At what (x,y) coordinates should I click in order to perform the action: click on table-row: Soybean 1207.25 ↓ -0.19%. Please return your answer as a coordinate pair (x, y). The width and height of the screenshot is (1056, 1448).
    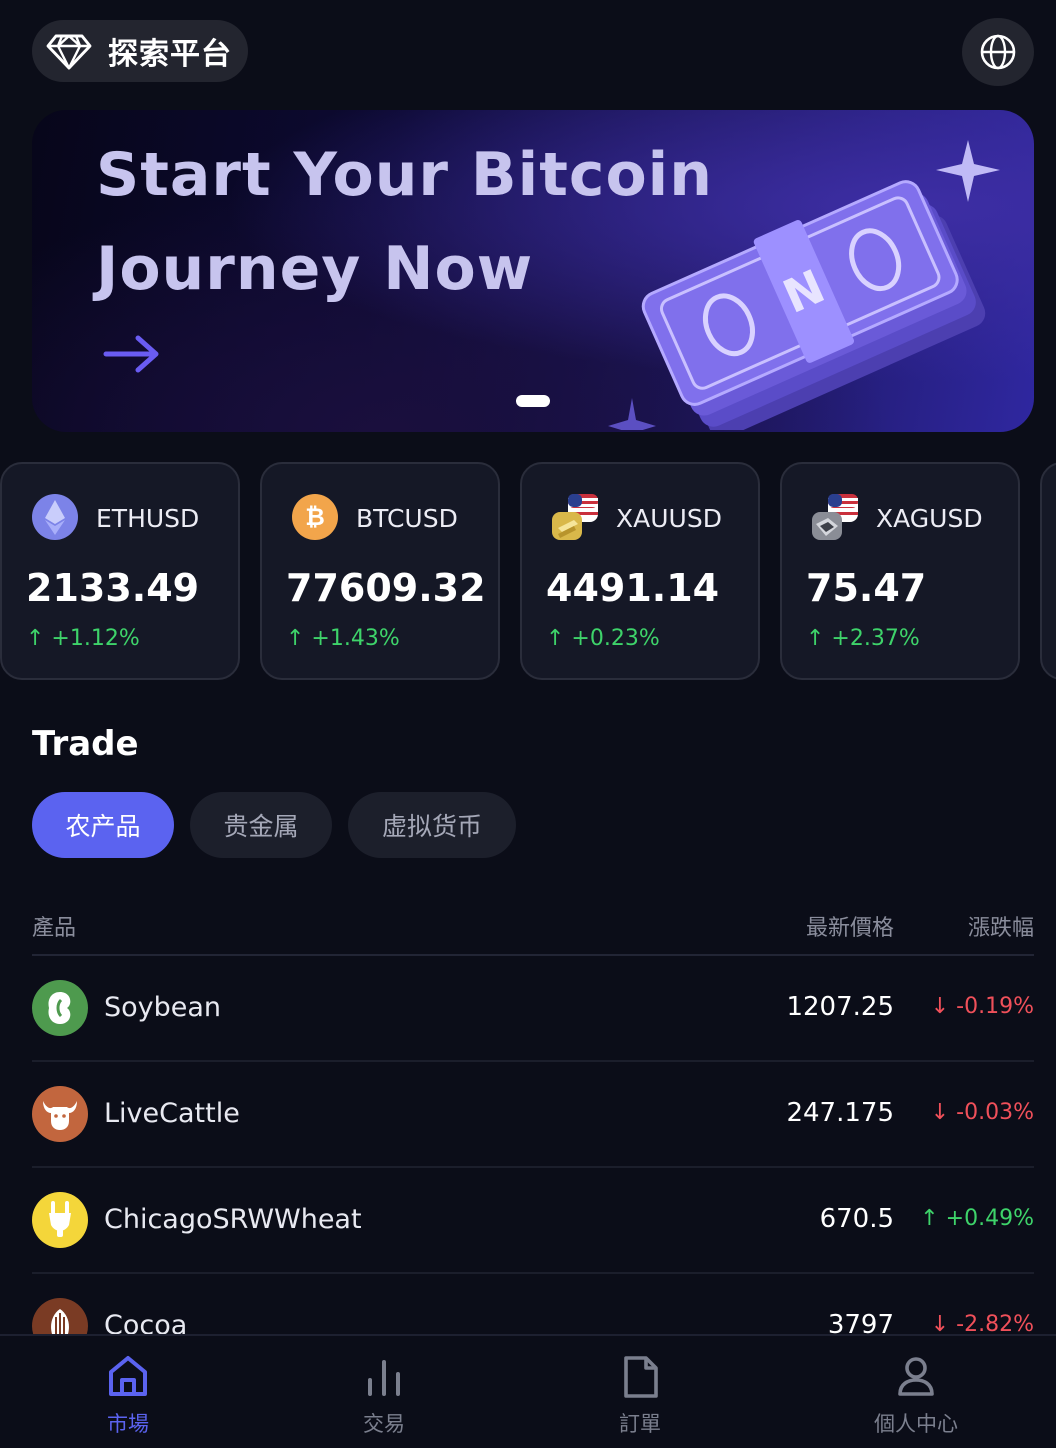
    Looking at the image, I should click on (533, 1009).